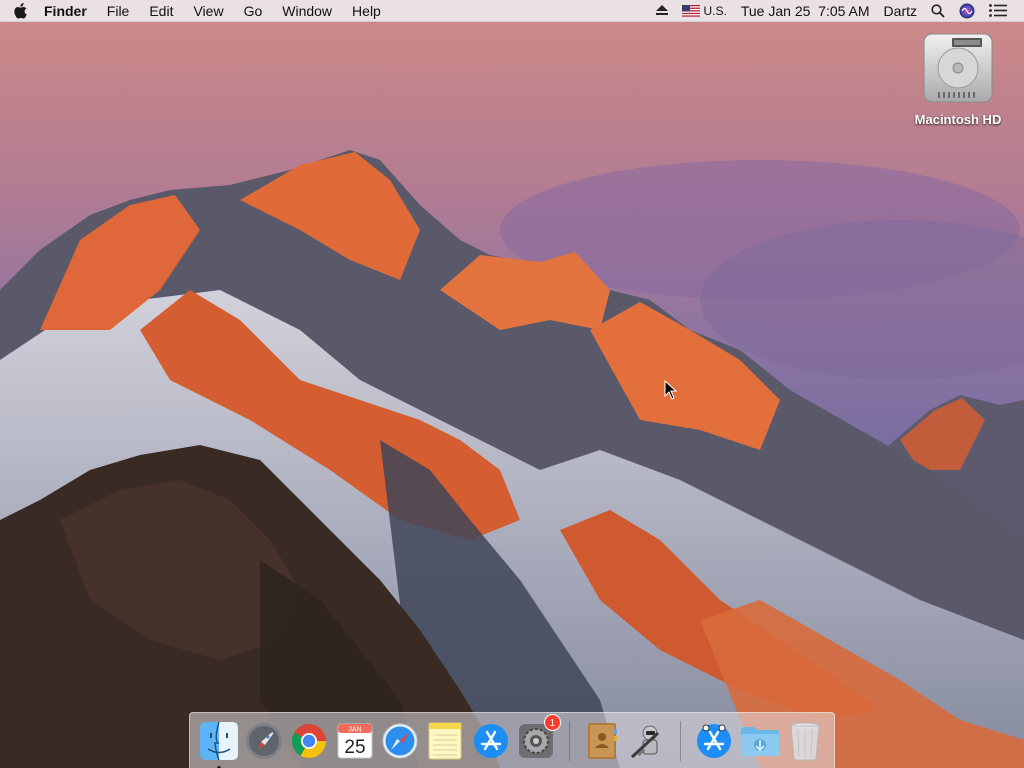 The width and height of the screenshot is (1024, 768). What do you see at coordinates (967, 11) in the screenshot?
I see `siri-icon` at bounding box center [967, 11].